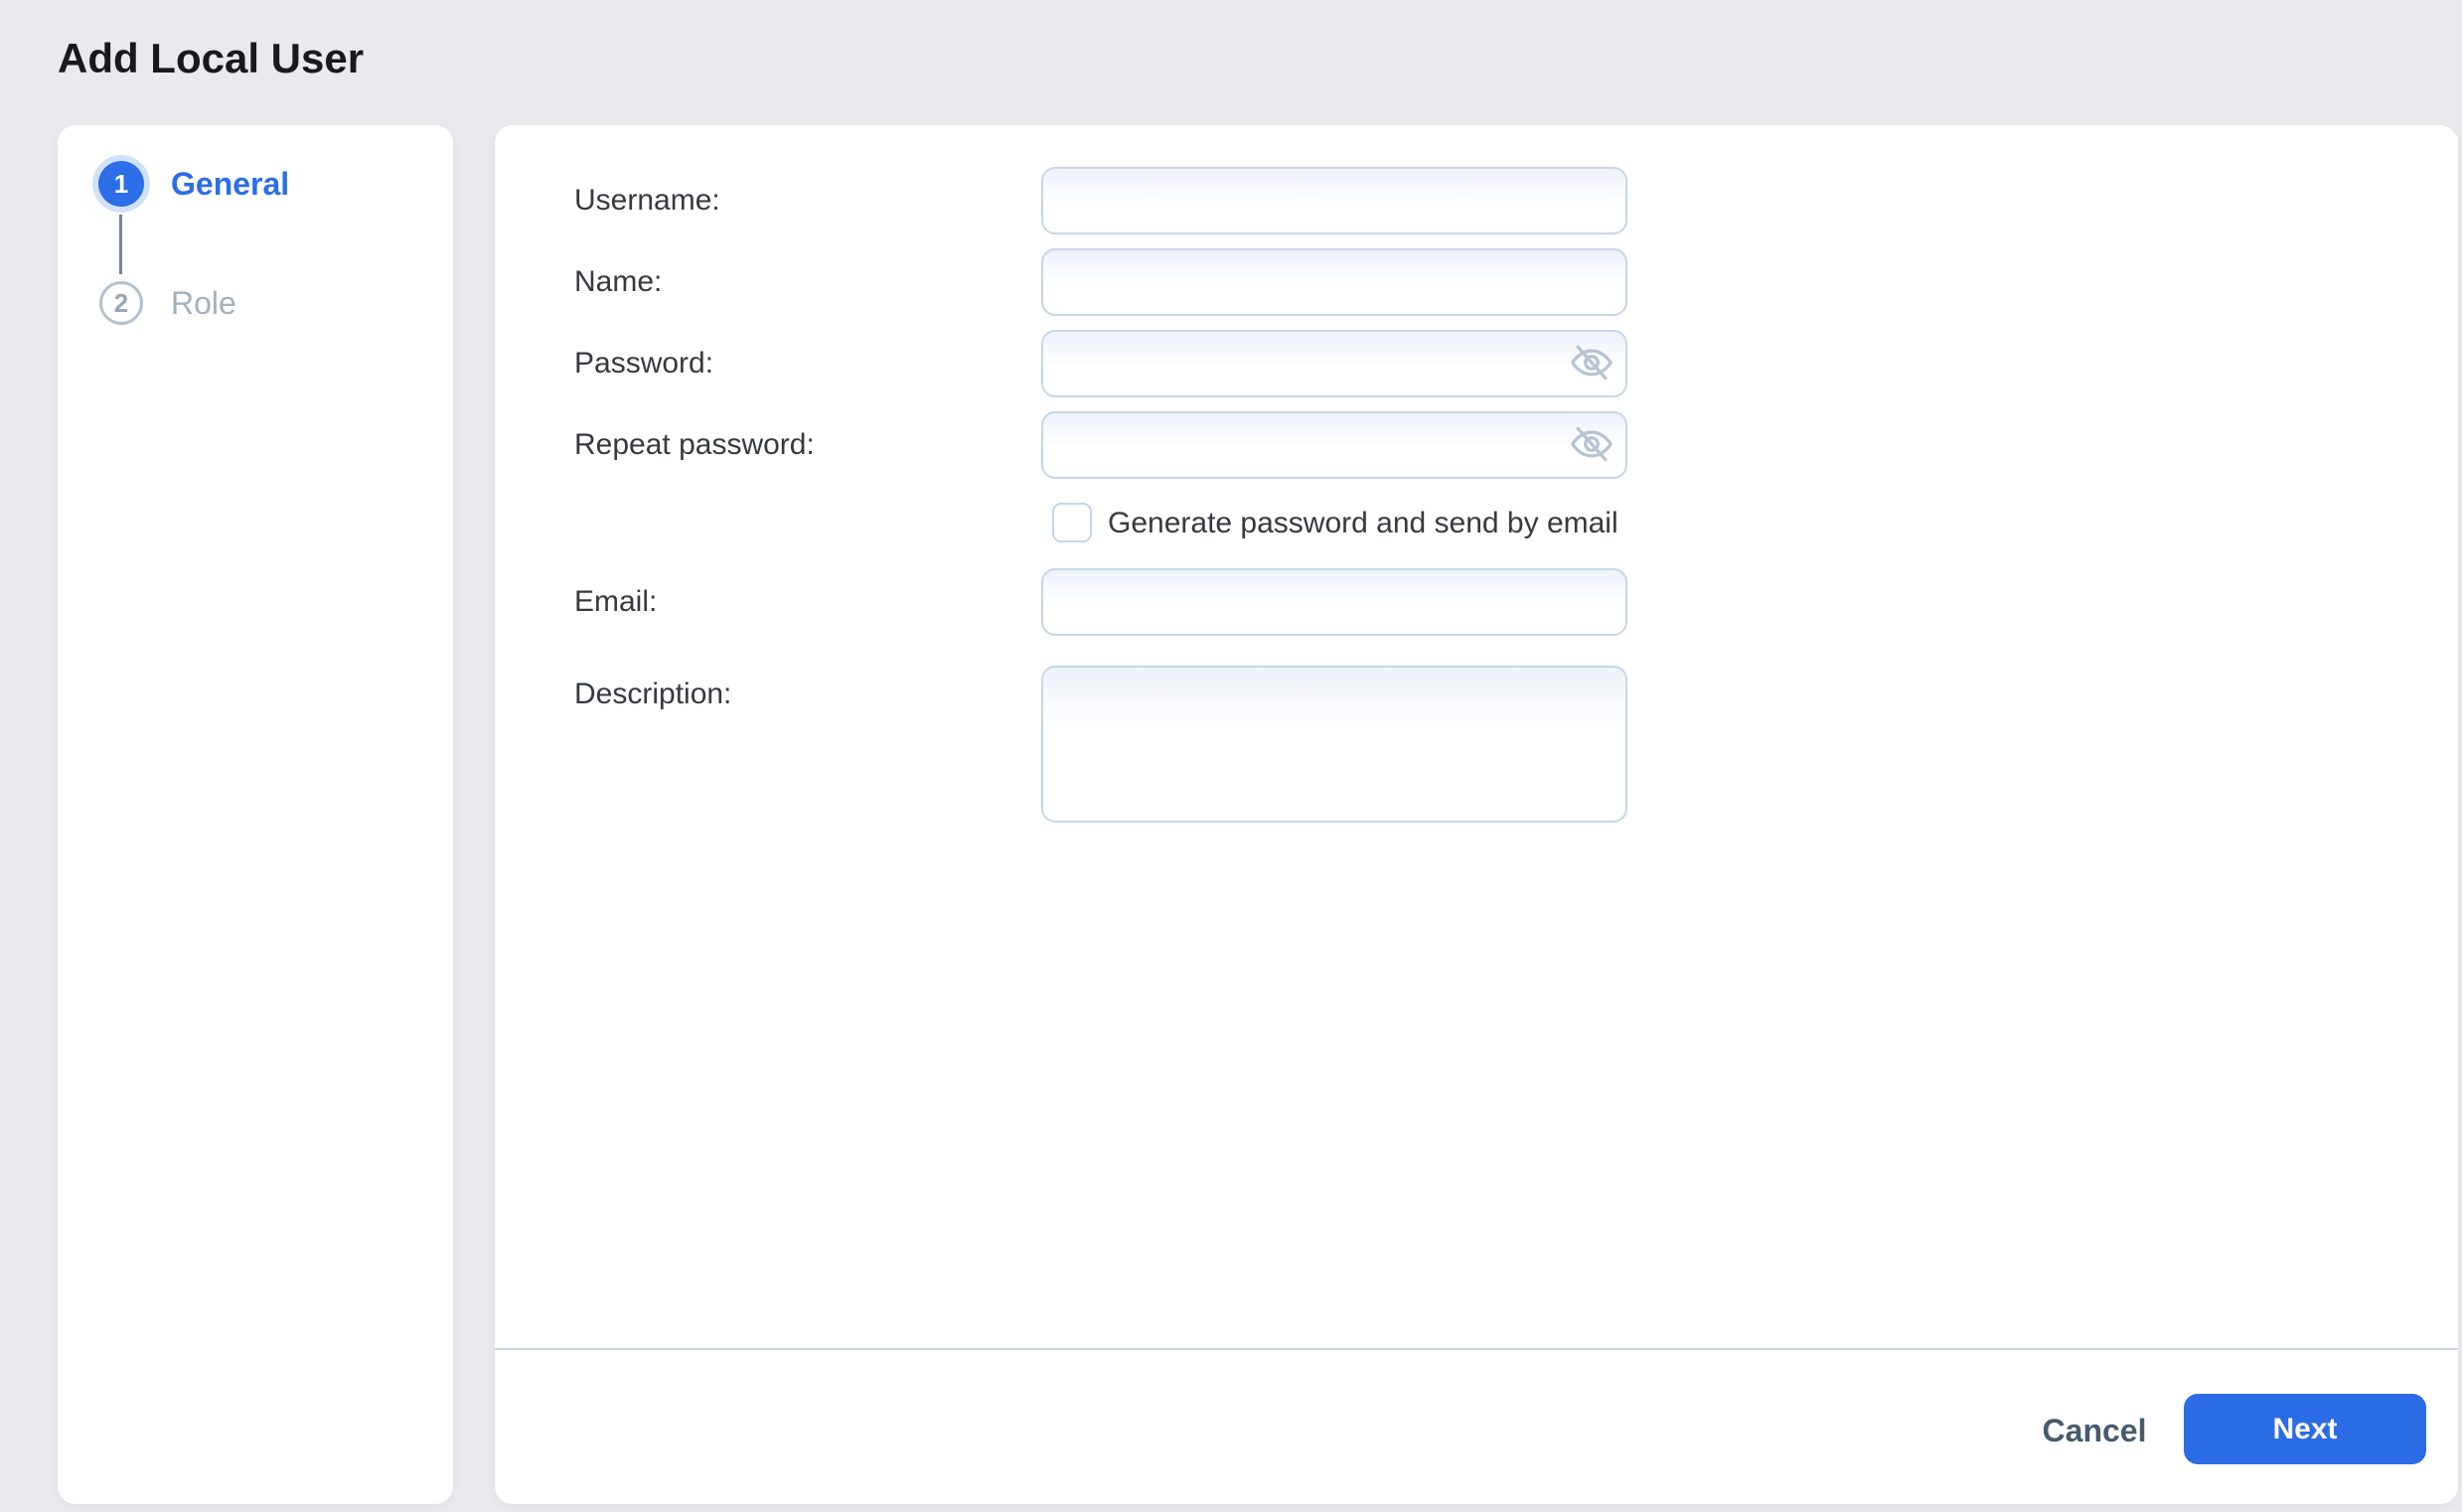 Image resolution: width=2462 pixels, height=1512 pixels. I want to click on username-input, so click(1334, 200).